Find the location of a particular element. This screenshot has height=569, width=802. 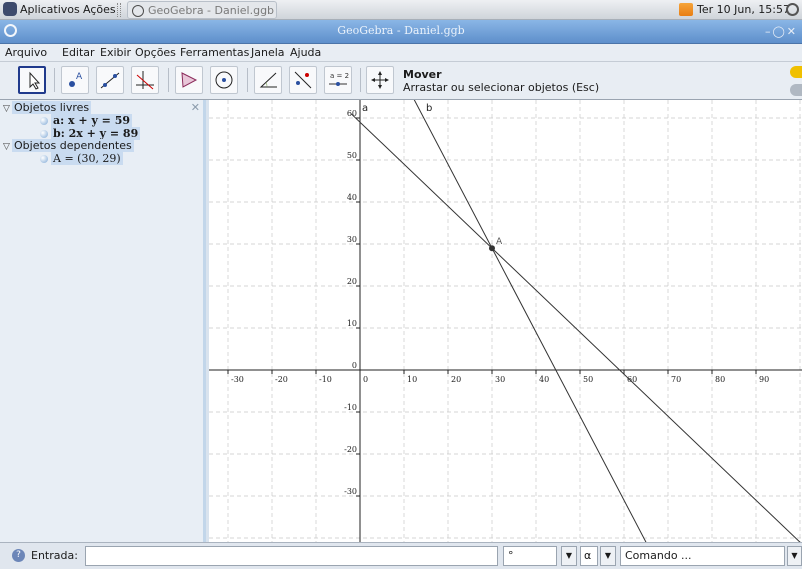

point-tool-button: A is located at coordinates (75, 80).